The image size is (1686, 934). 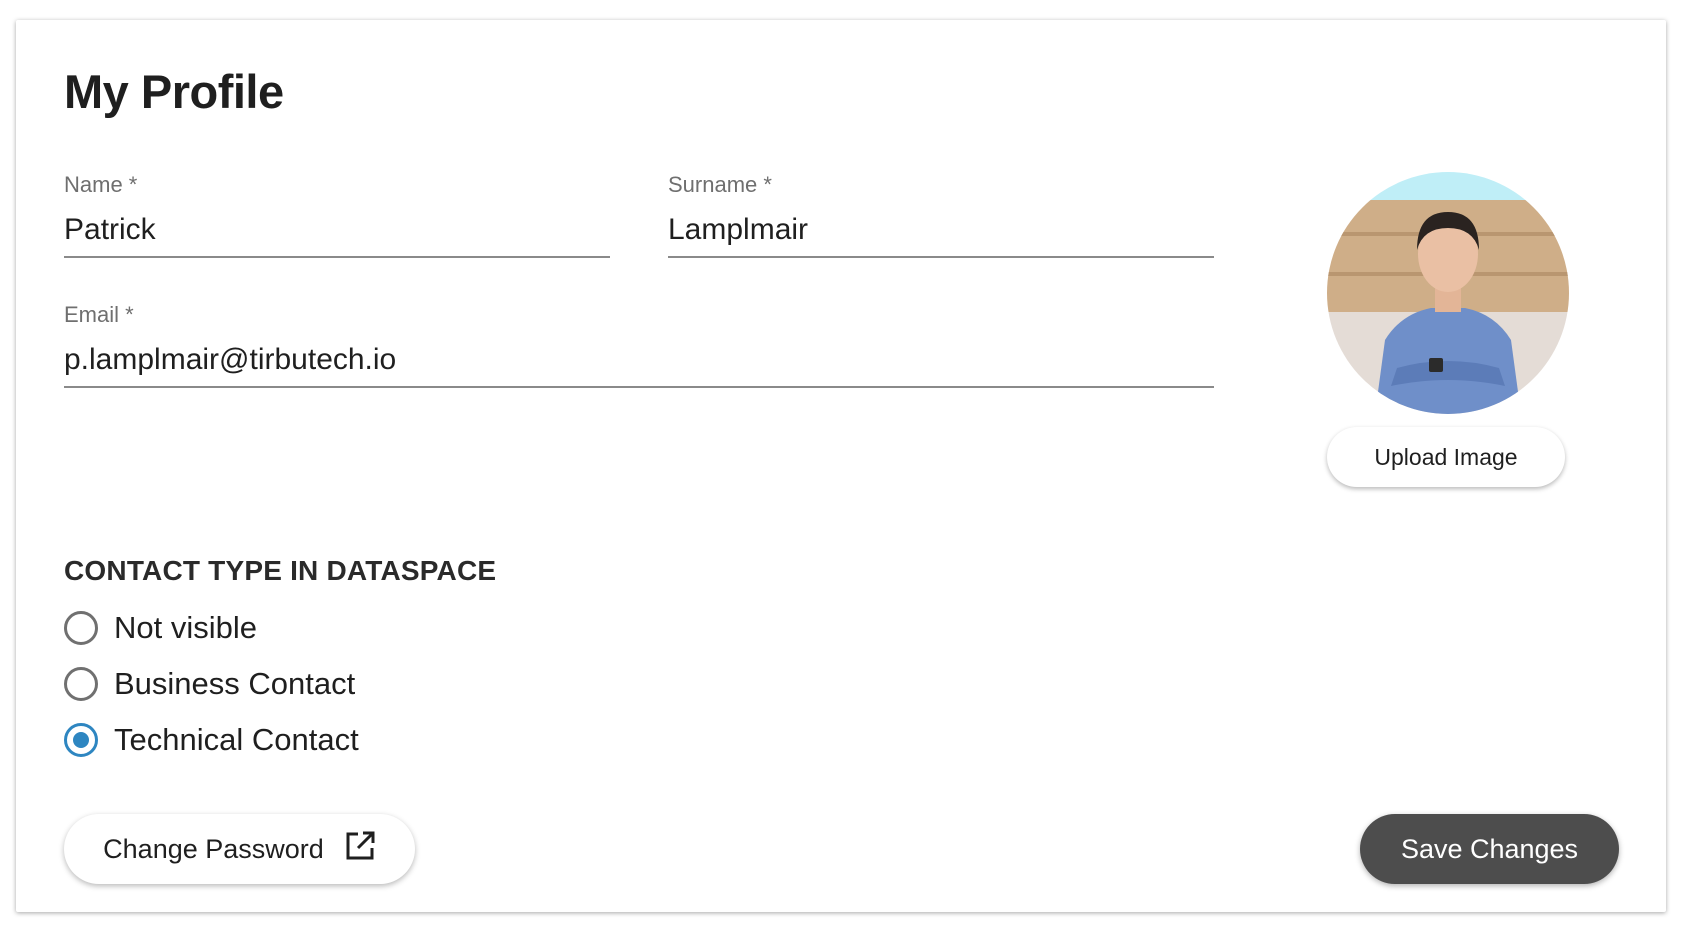 What do you see at coordinates (185, 627) in the screenshot?
I see `radio-label: Not visible` at bounding box center [185, 627].